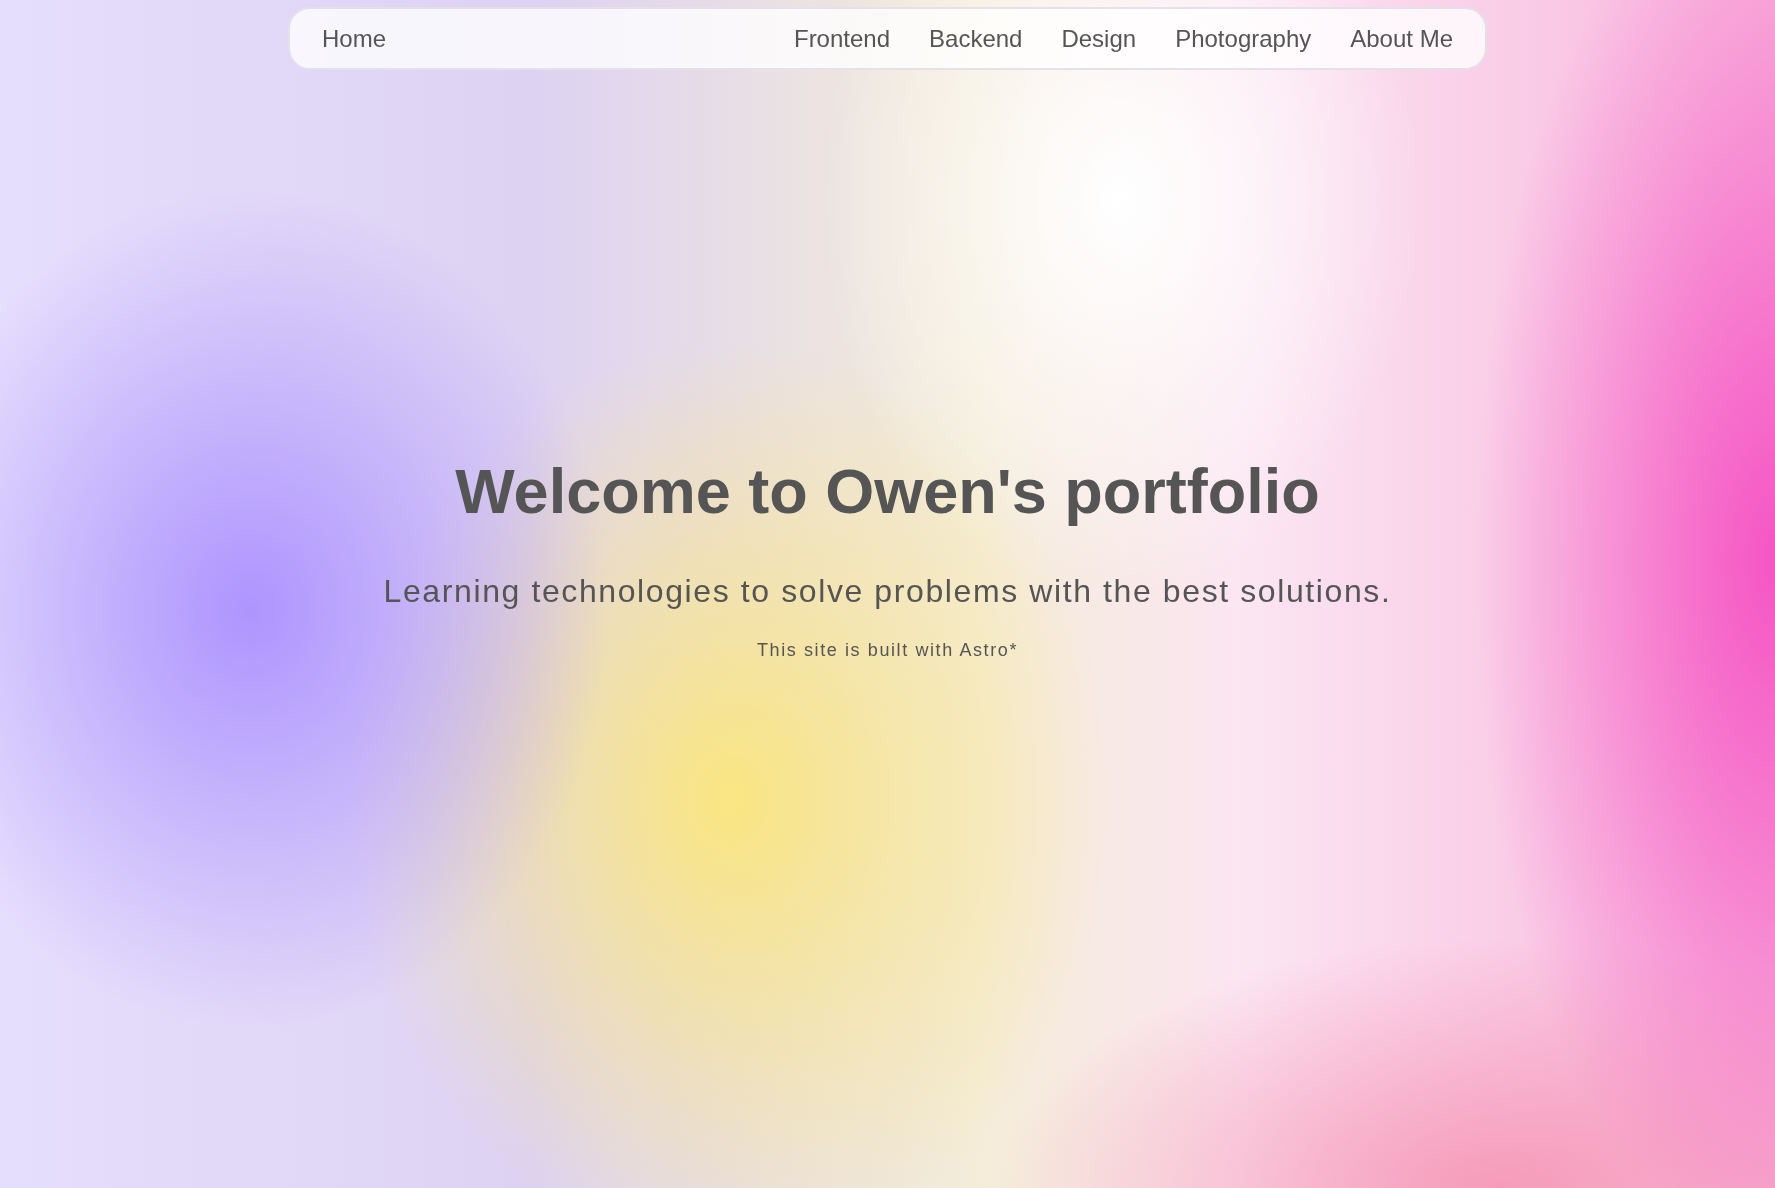 This screenshot has width=1775, height=1188. What do you see at coordinates (354, 38) in the screenshot?
I see `home-link: Home` at bounding box center [354, 38].